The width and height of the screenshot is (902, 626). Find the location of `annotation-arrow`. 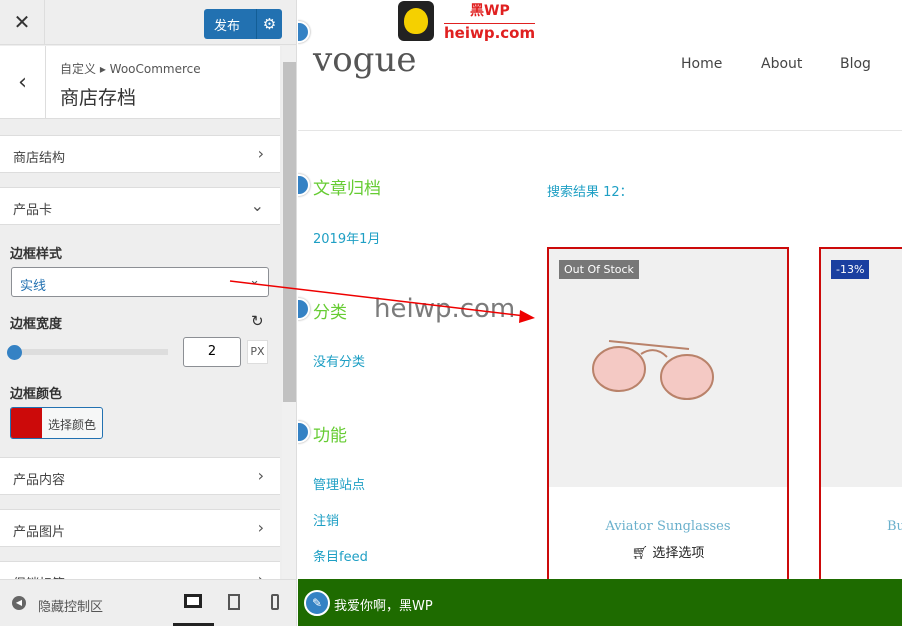

annotation-arrow is located at coordinates (382, 301).